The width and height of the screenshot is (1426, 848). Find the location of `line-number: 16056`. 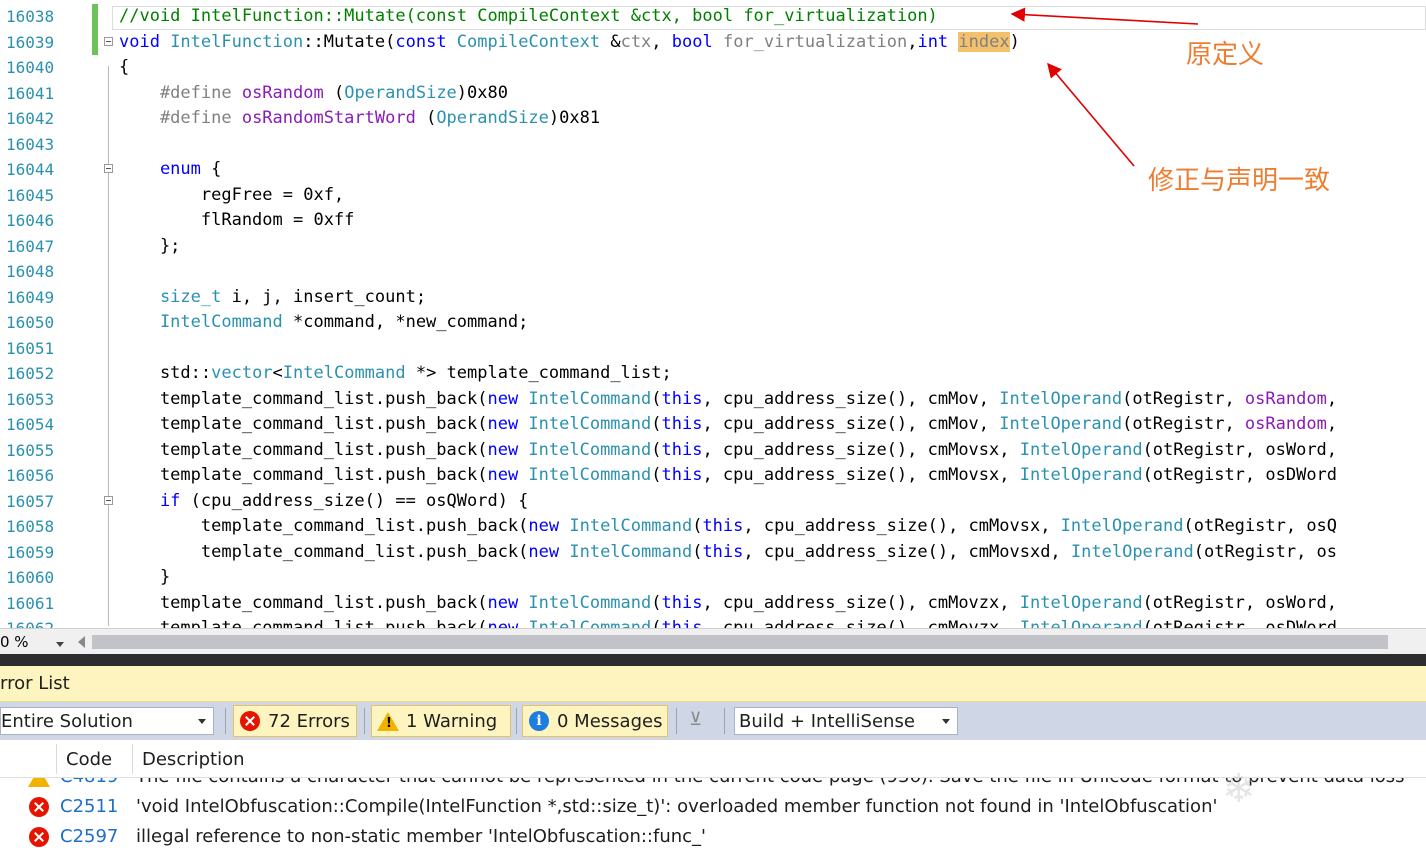

line-number: 16056 is located at coordinates (30, 475).